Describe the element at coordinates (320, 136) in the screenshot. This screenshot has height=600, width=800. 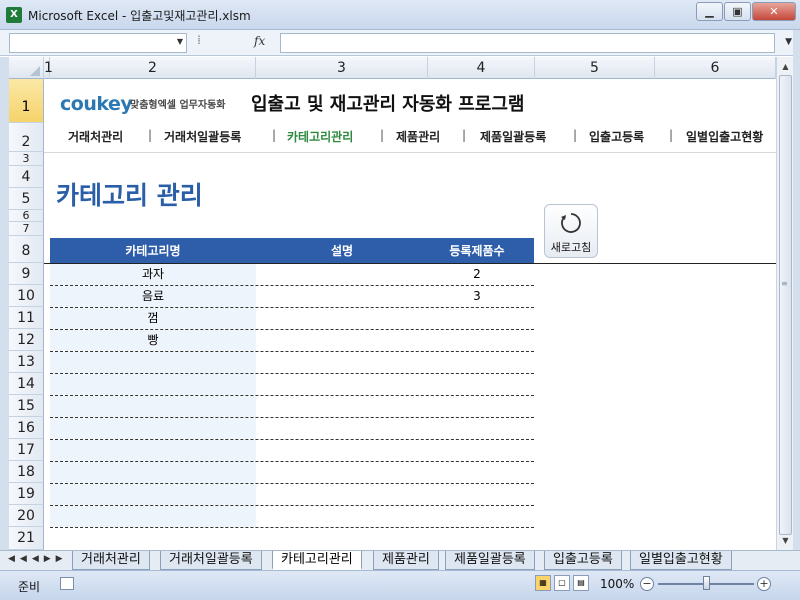
I see `nav-item-category: 카테고리관리` at that location.